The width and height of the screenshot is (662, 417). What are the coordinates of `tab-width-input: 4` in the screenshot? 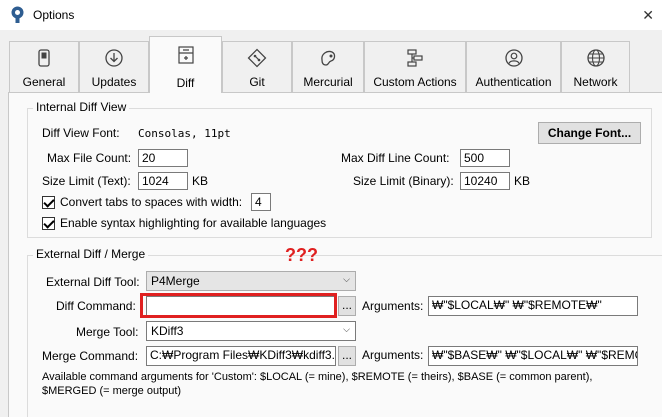 It's located at (261, 202).